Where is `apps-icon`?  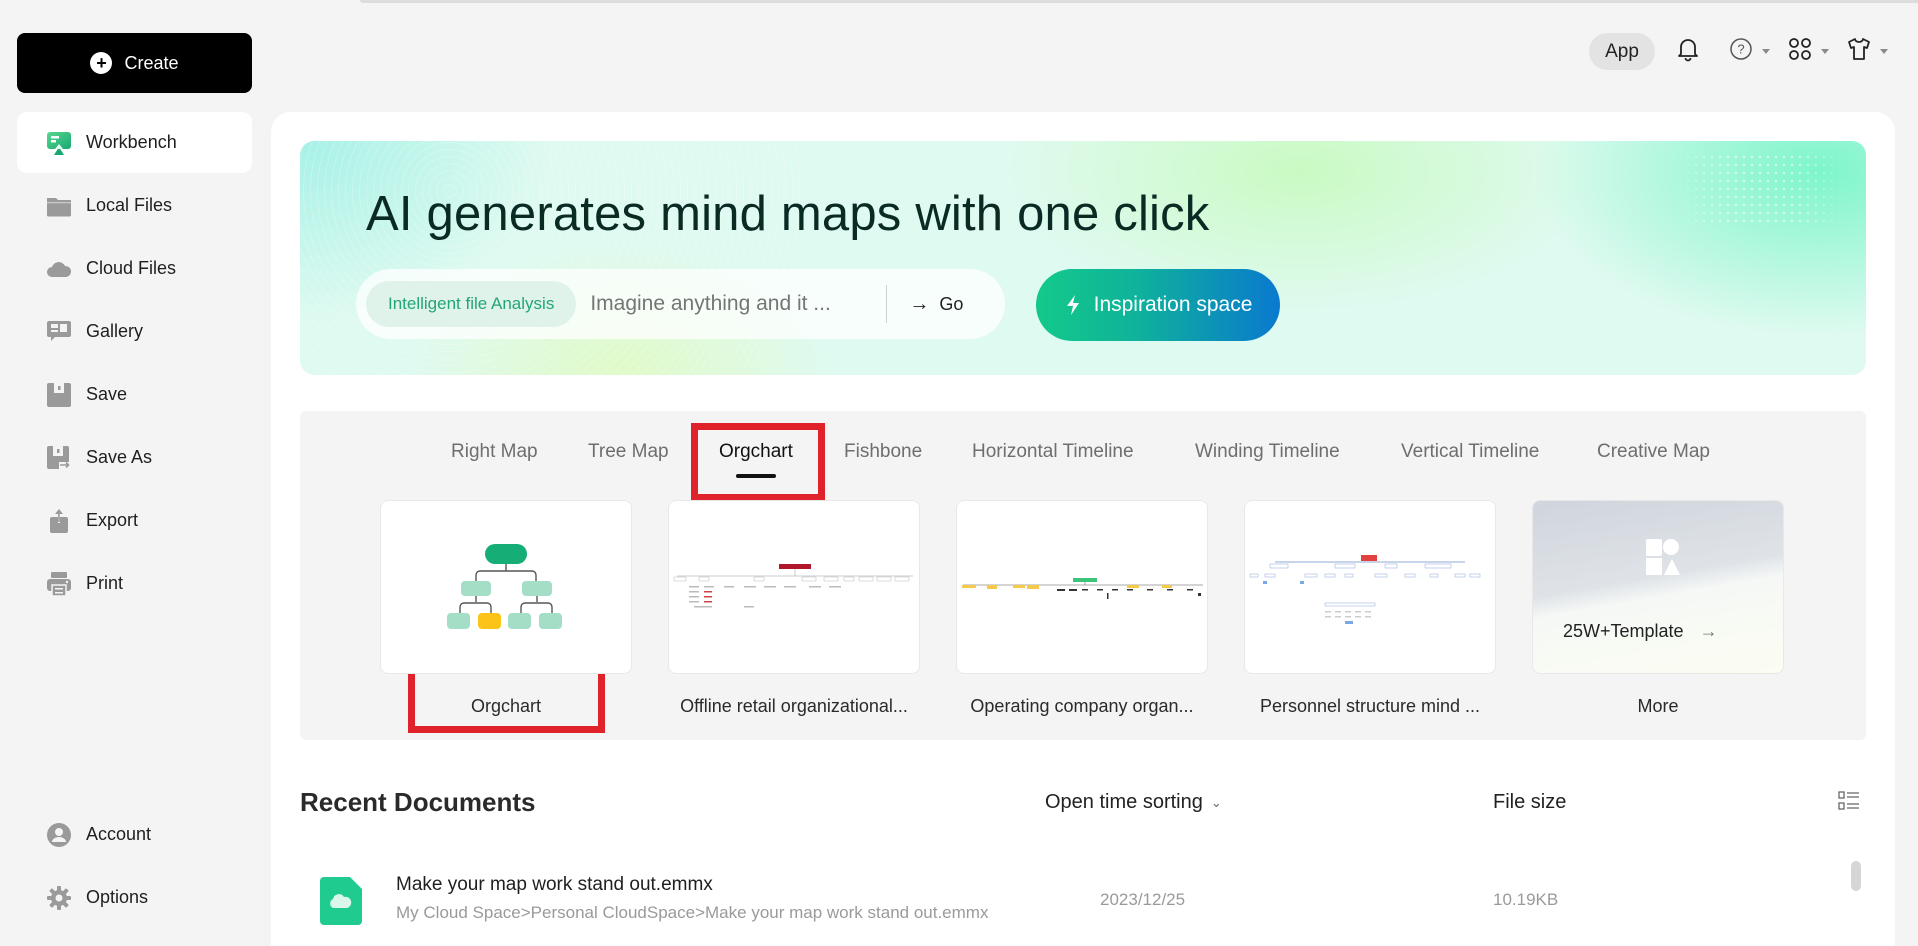 apps-icon is located at coordinates (1800, 51).